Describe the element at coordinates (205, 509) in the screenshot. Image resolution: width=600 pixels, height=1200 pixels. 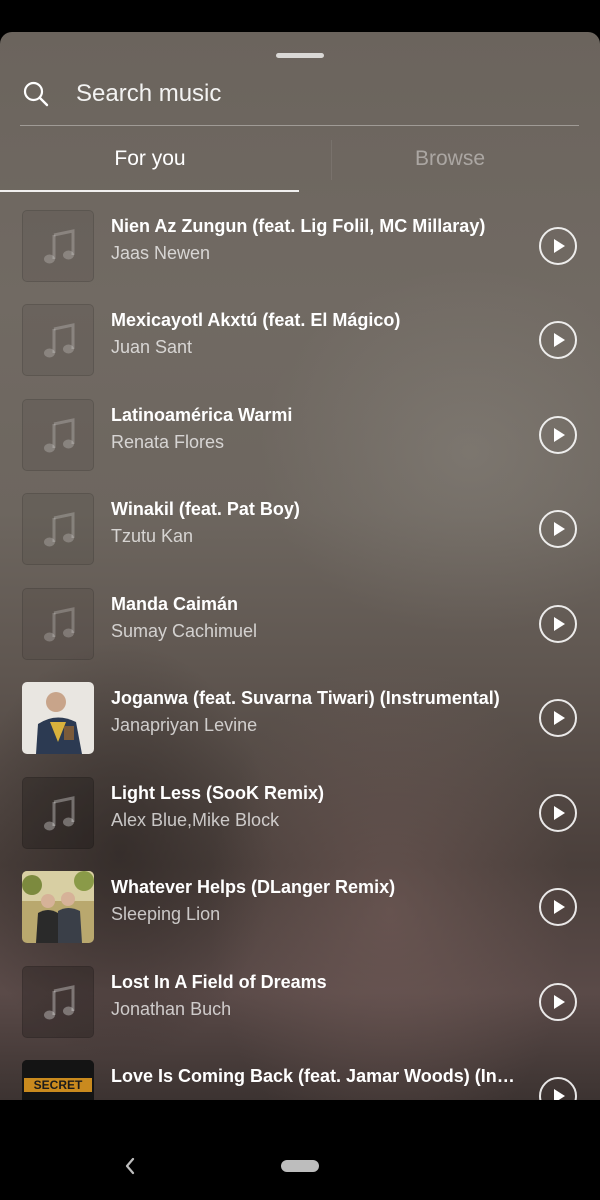
I see `track-title: Winakil (feat. Pat Boy)` at that location.